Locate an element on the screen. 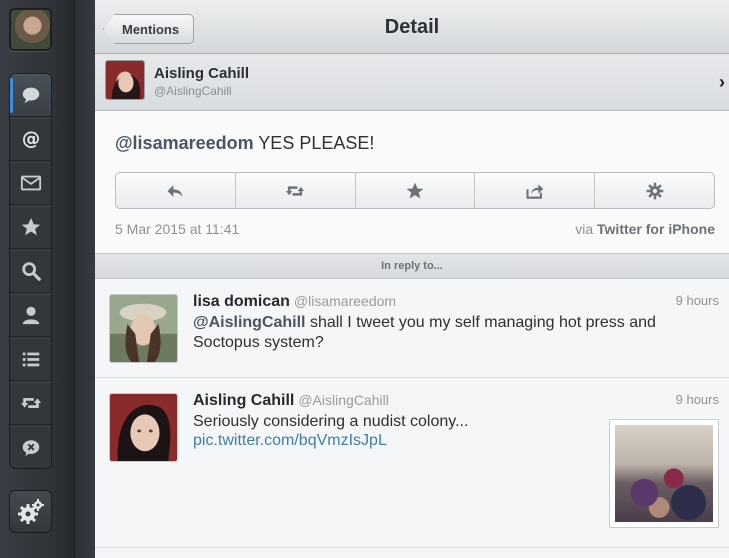 The height and width of the screenshot is (558, 729). speech-bubble-icon is located at coordinates (30, 95).